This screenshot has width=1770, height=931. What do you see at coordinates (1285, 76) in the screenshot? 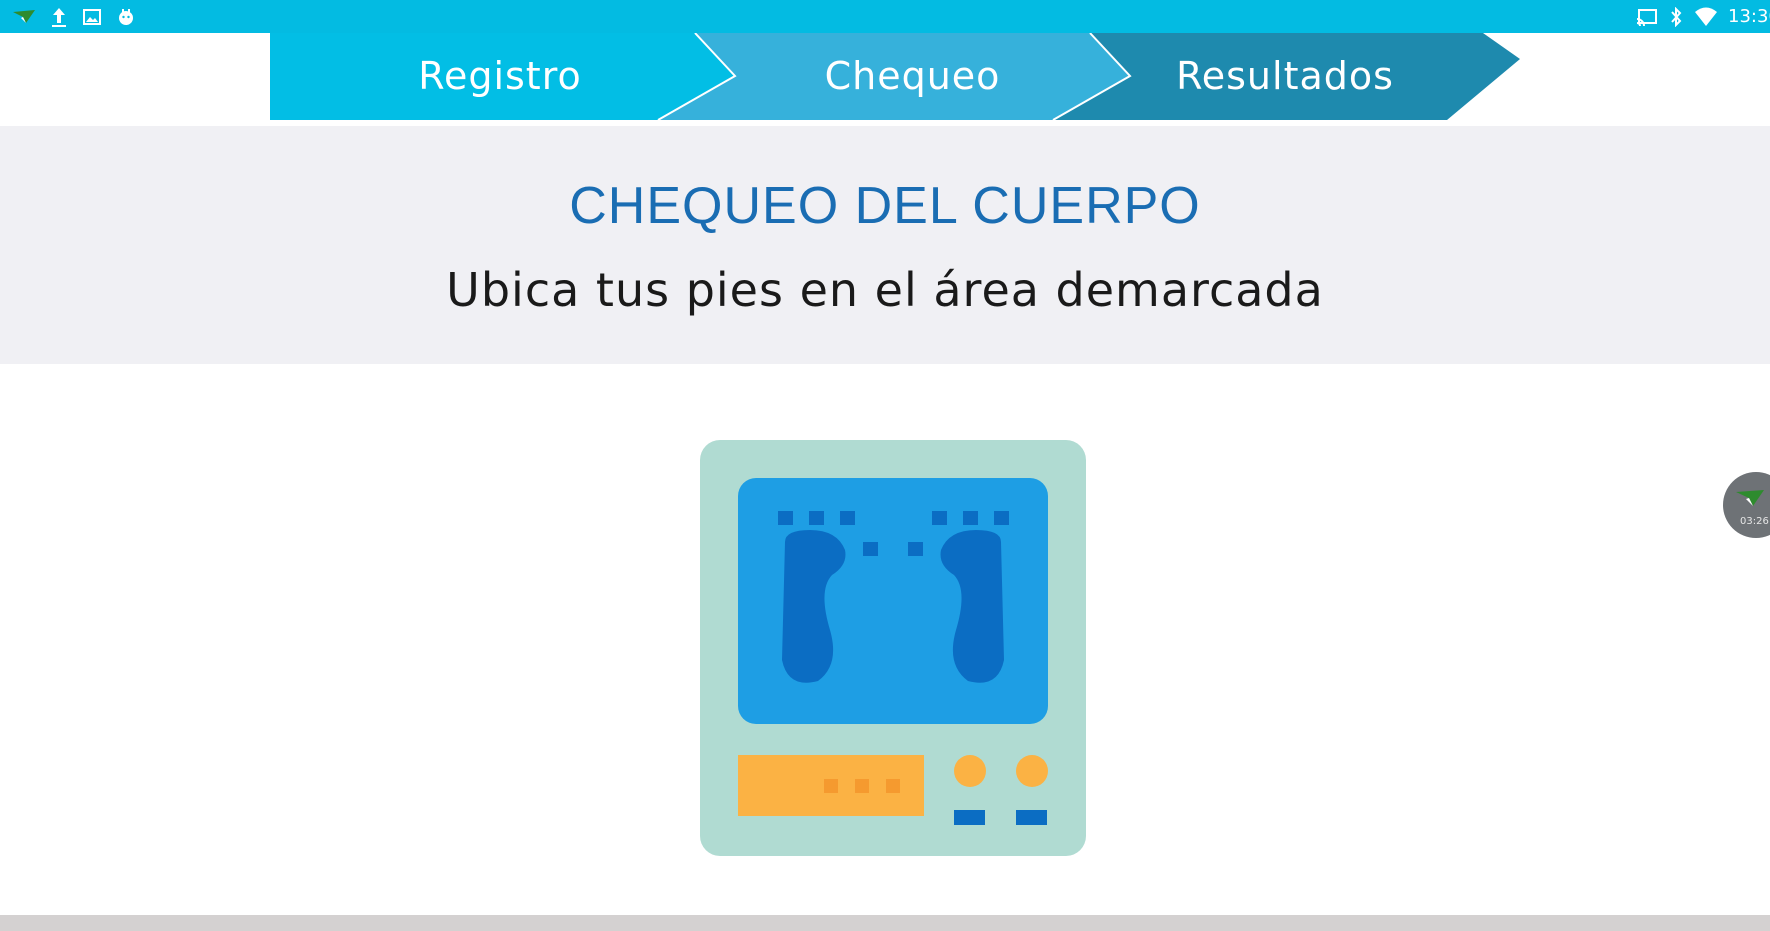
I see `step-resultados: Resultados` at bounding box center [1285, 76].